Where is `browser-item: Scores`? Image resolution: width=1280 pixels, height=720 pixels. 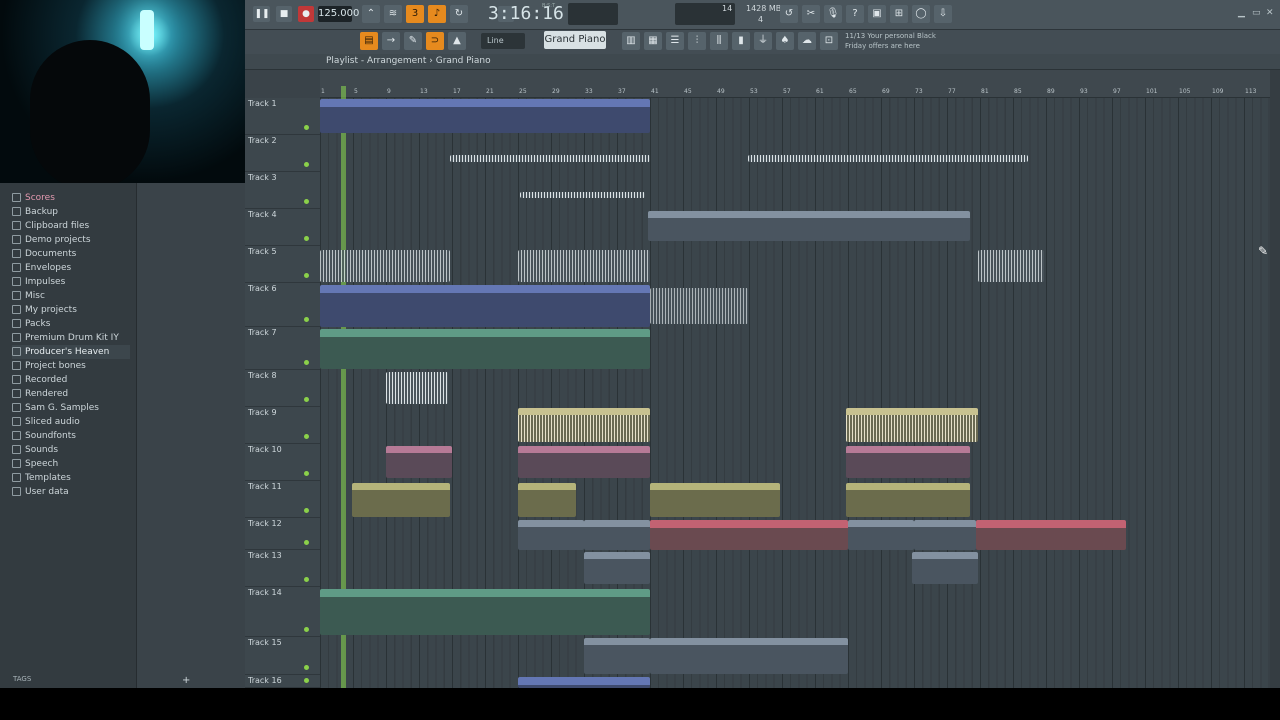 browser-item: Scores is located at coordinates (33, 198).